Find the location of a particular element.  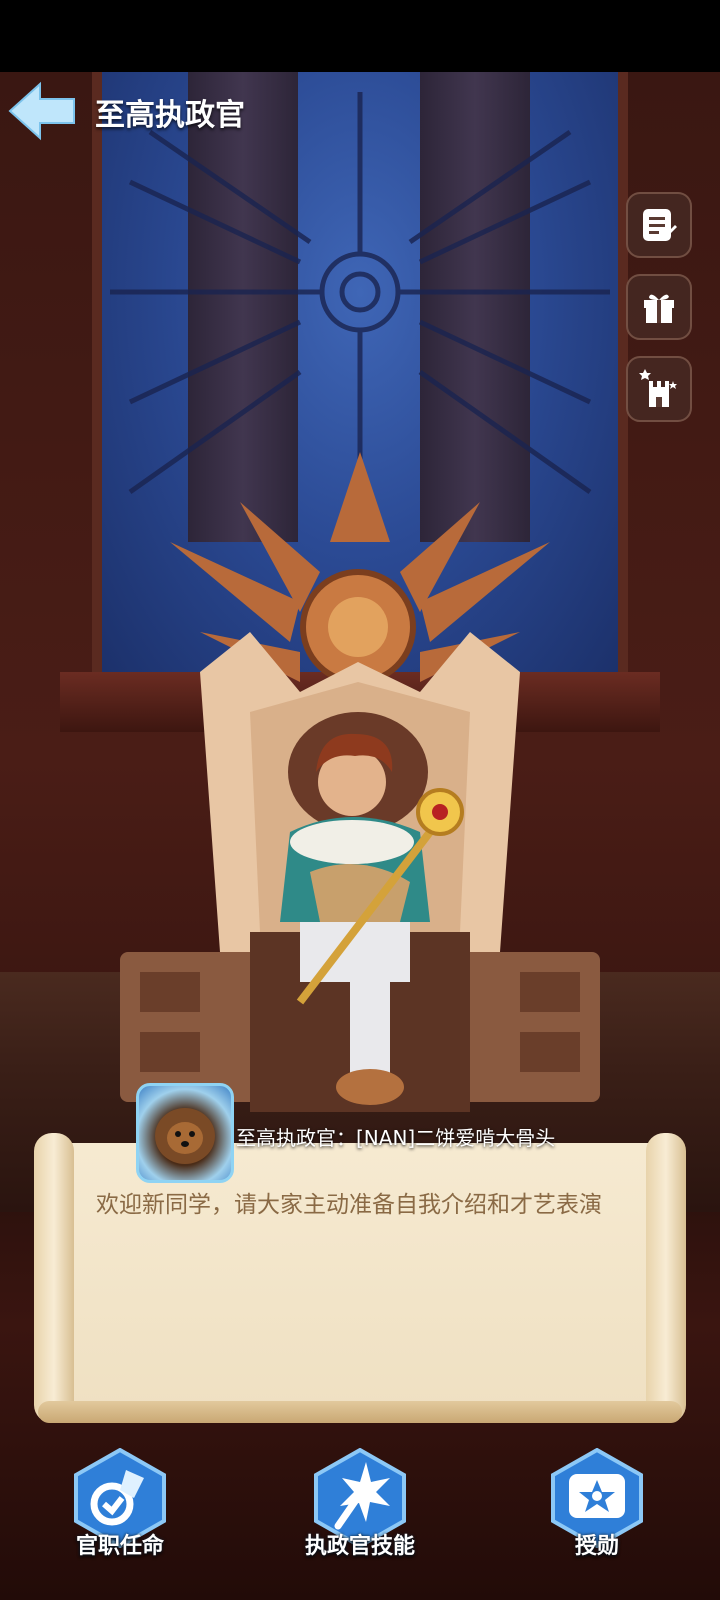

dog-avatar-icon is located at coordinates (185, 1136).